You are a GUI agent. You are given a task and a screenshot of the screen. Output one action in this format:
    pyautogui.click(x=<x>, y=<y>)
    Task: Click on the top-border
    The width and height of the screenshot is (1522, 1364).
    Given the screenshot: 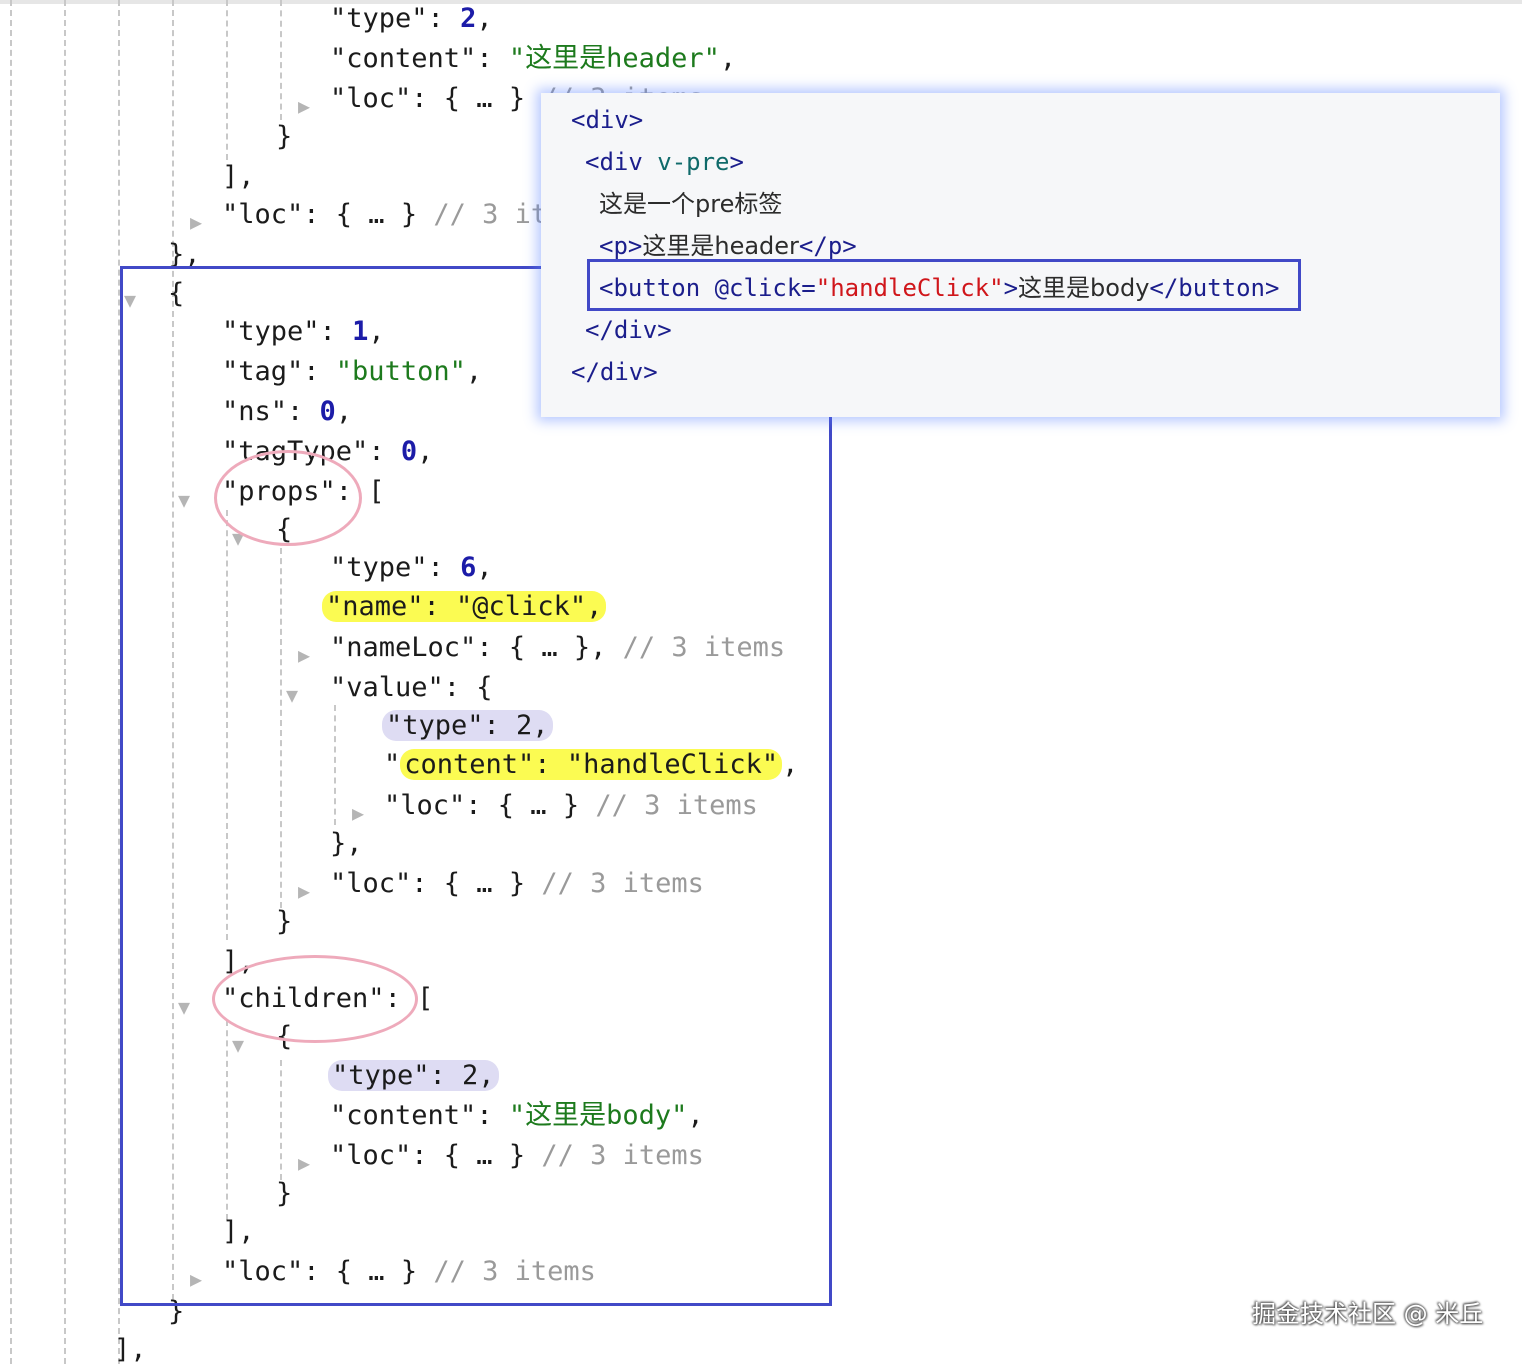 What is the action you would take?
    pyautogui.click(x=761, y=2)
    